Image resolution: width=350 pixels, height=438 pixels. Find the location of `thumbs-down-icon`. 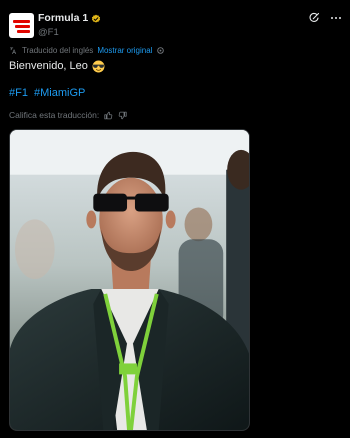

thumbs-down-icon is located at coordinates (122, 115).